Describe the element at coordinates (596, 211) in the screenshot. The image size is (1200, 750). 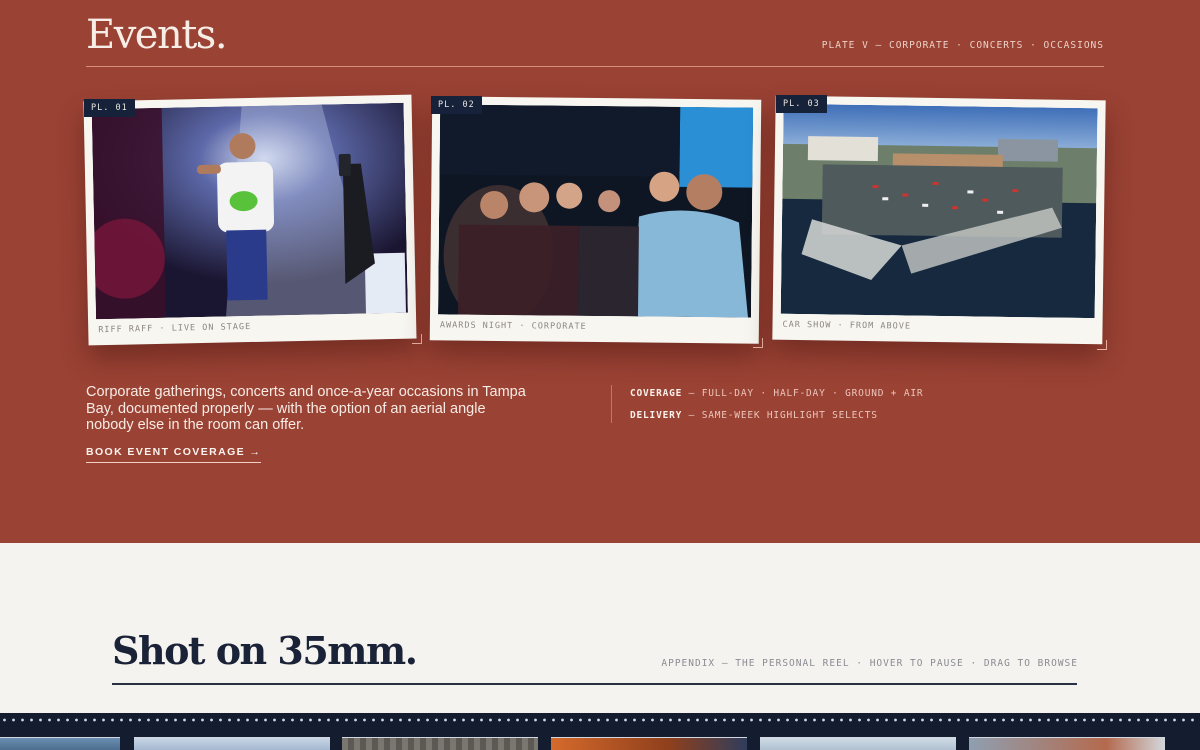
I see `awards-night-photo` at that location.